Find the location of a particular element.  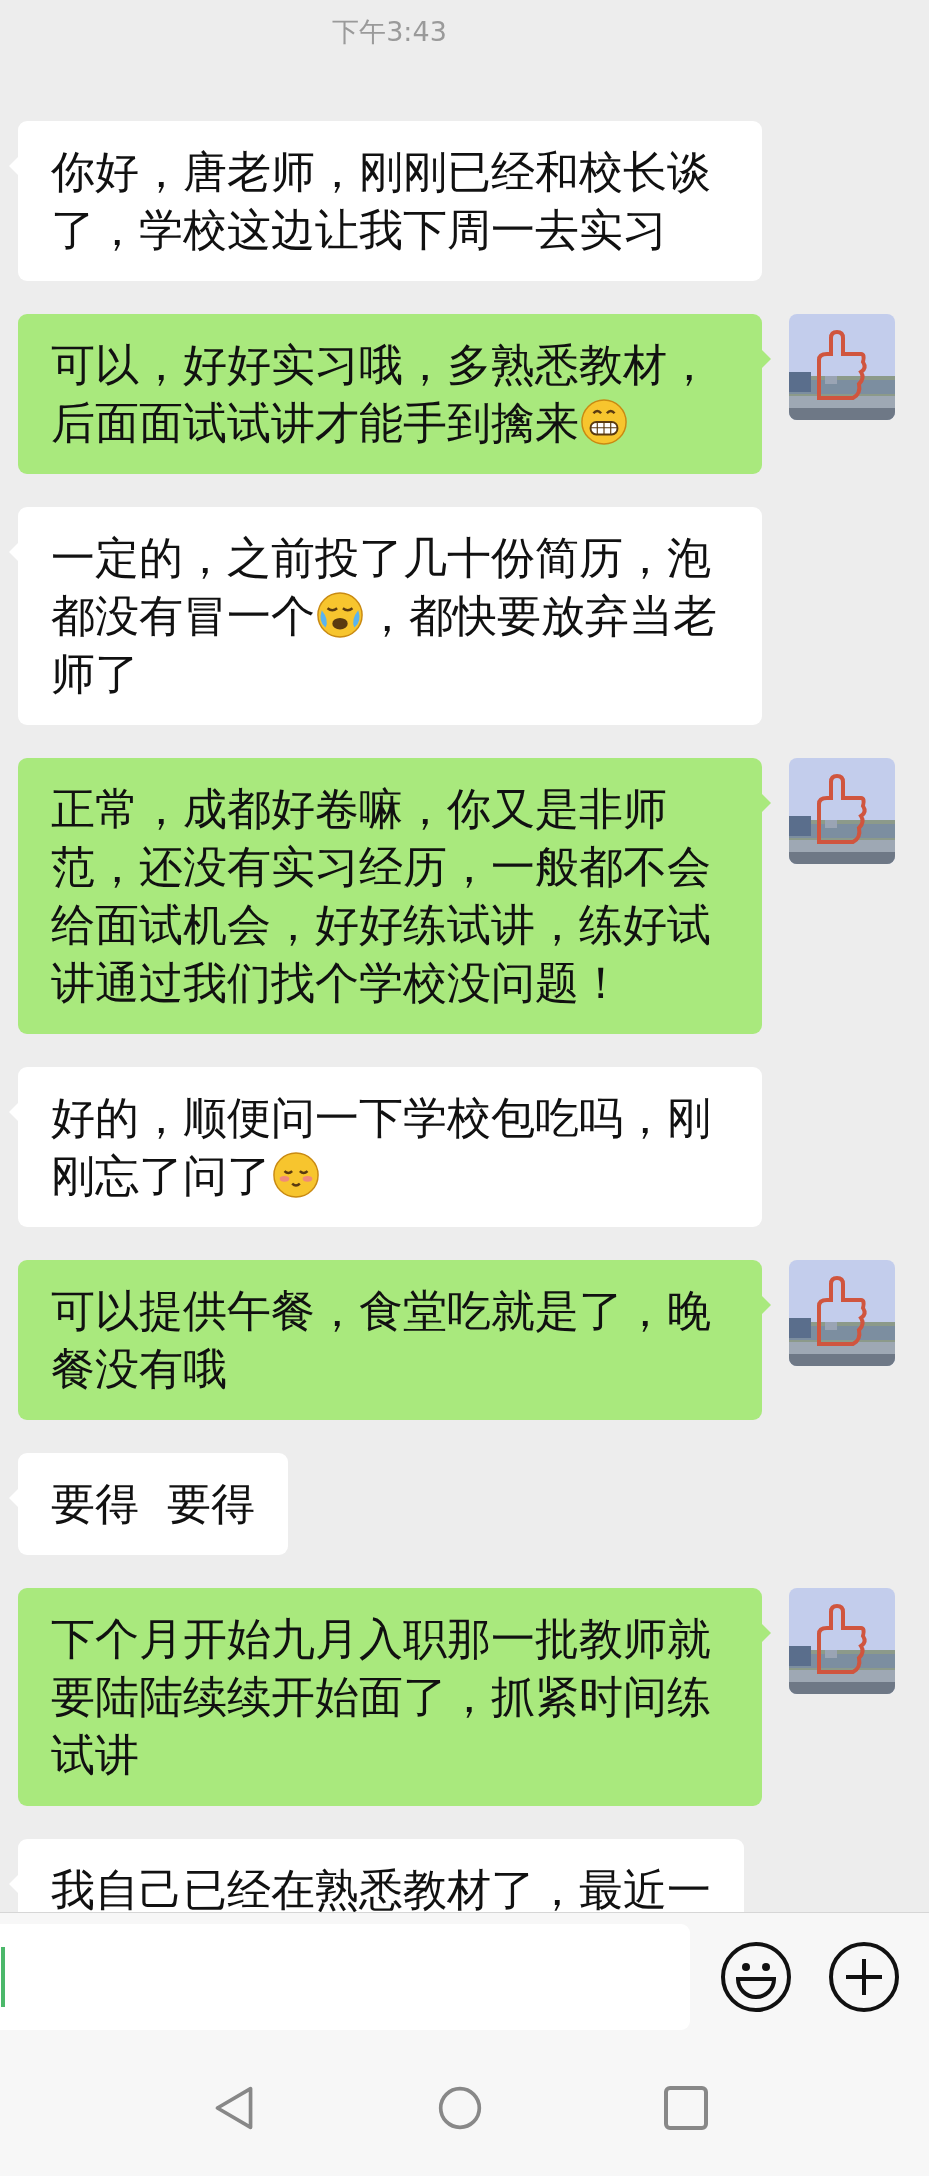

message-text: 要得 要得 is located at coordinates (153, 1503).